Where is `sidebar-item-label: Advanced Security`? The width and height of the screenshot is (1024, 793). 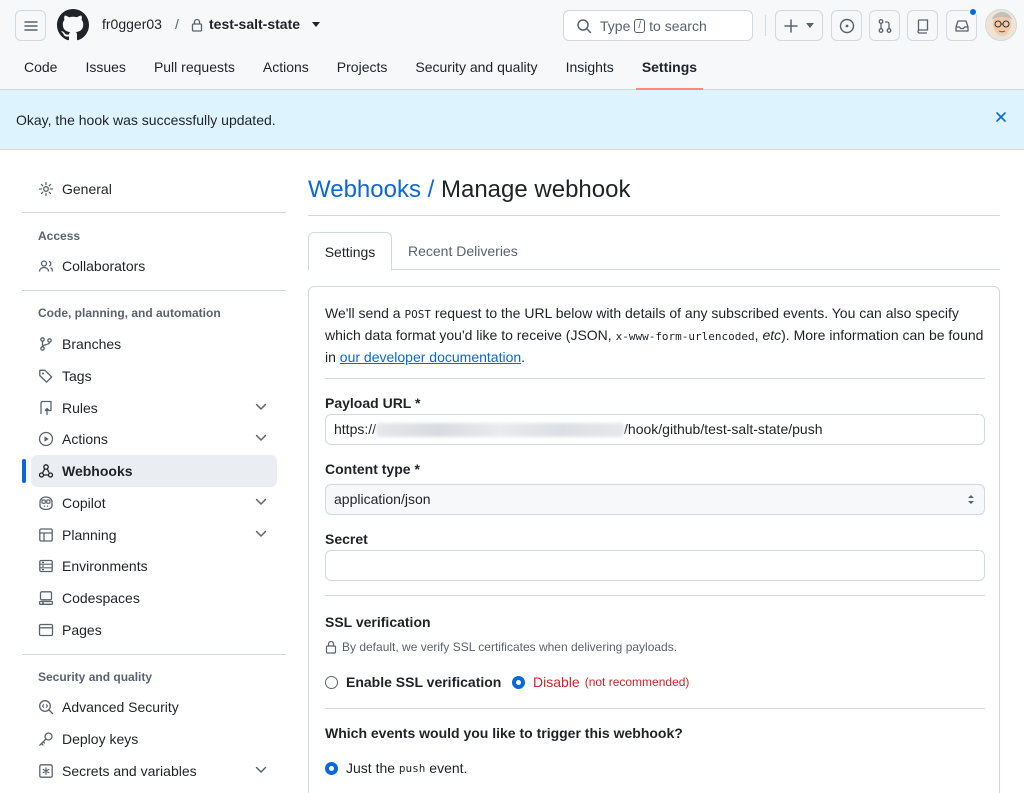
sidebar-item-label: Advanced Security is located at coordinates (120, 707).